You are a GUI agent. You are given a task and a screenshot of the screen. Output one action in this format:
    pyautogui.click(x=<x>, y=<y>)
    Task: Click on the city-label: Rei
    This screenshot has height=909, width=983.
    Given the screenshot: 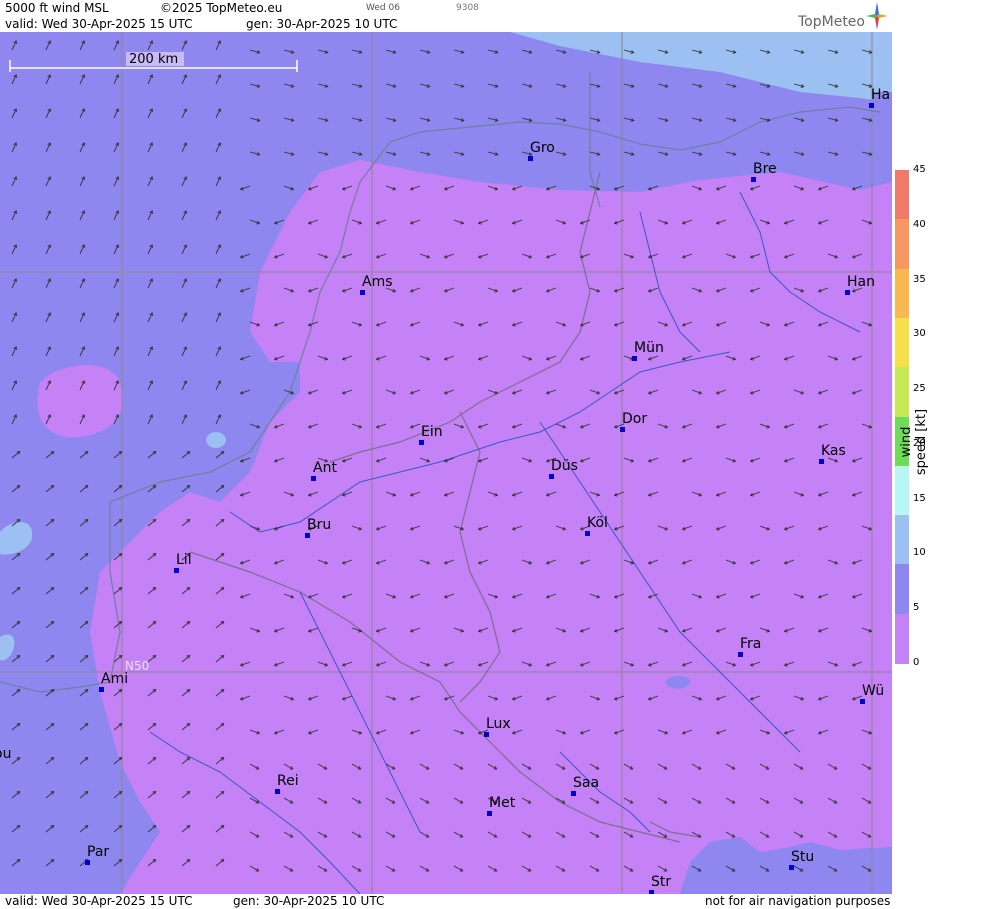 What is the action you would take?
    pyautogui.click(x=288, y=781)
    